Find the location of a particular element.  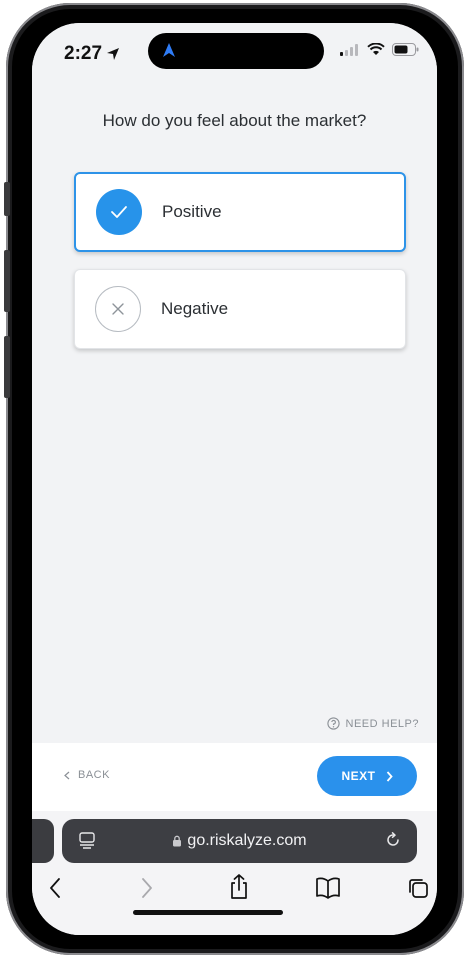

forward-arrow-icon is located at coordinates (147, 888).